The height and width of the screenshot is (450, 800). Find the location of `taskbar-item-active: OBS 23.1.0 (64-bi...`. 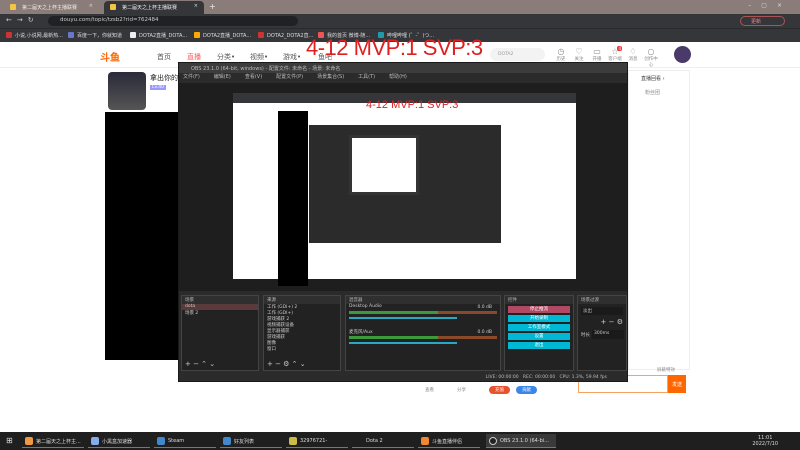

taskbar-item-active: OBS 23.1.0 (64-bi... is located at coordinates (521, 441).